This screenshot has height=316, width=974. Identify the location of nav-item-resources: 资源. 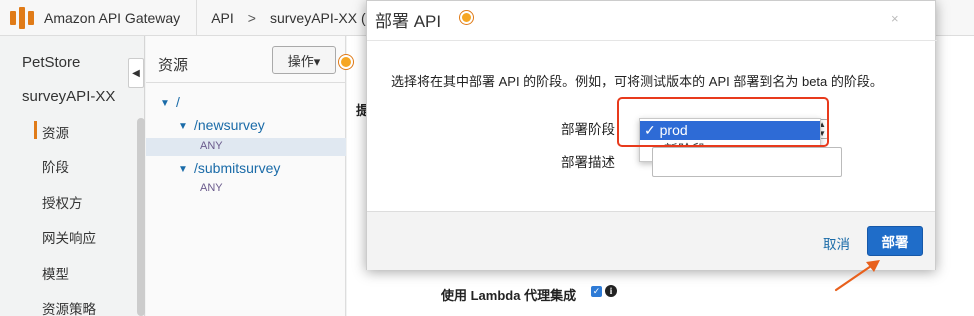
(55, 132).